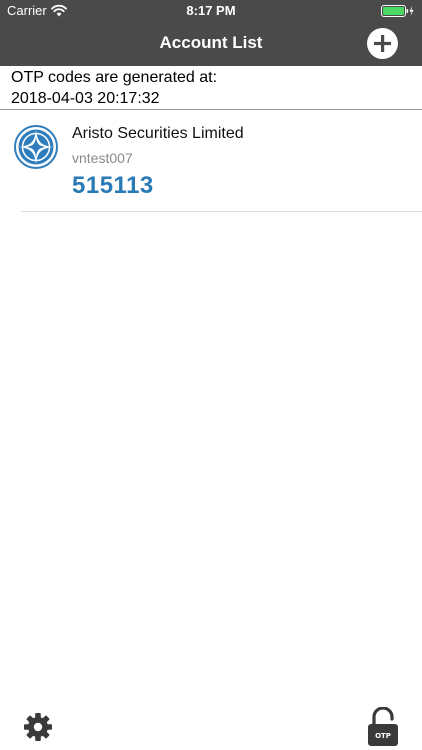 The height and width of the screenshot is (750, 422). I want to click on account-name: Aristo Securities Limited, so click(158, 133).